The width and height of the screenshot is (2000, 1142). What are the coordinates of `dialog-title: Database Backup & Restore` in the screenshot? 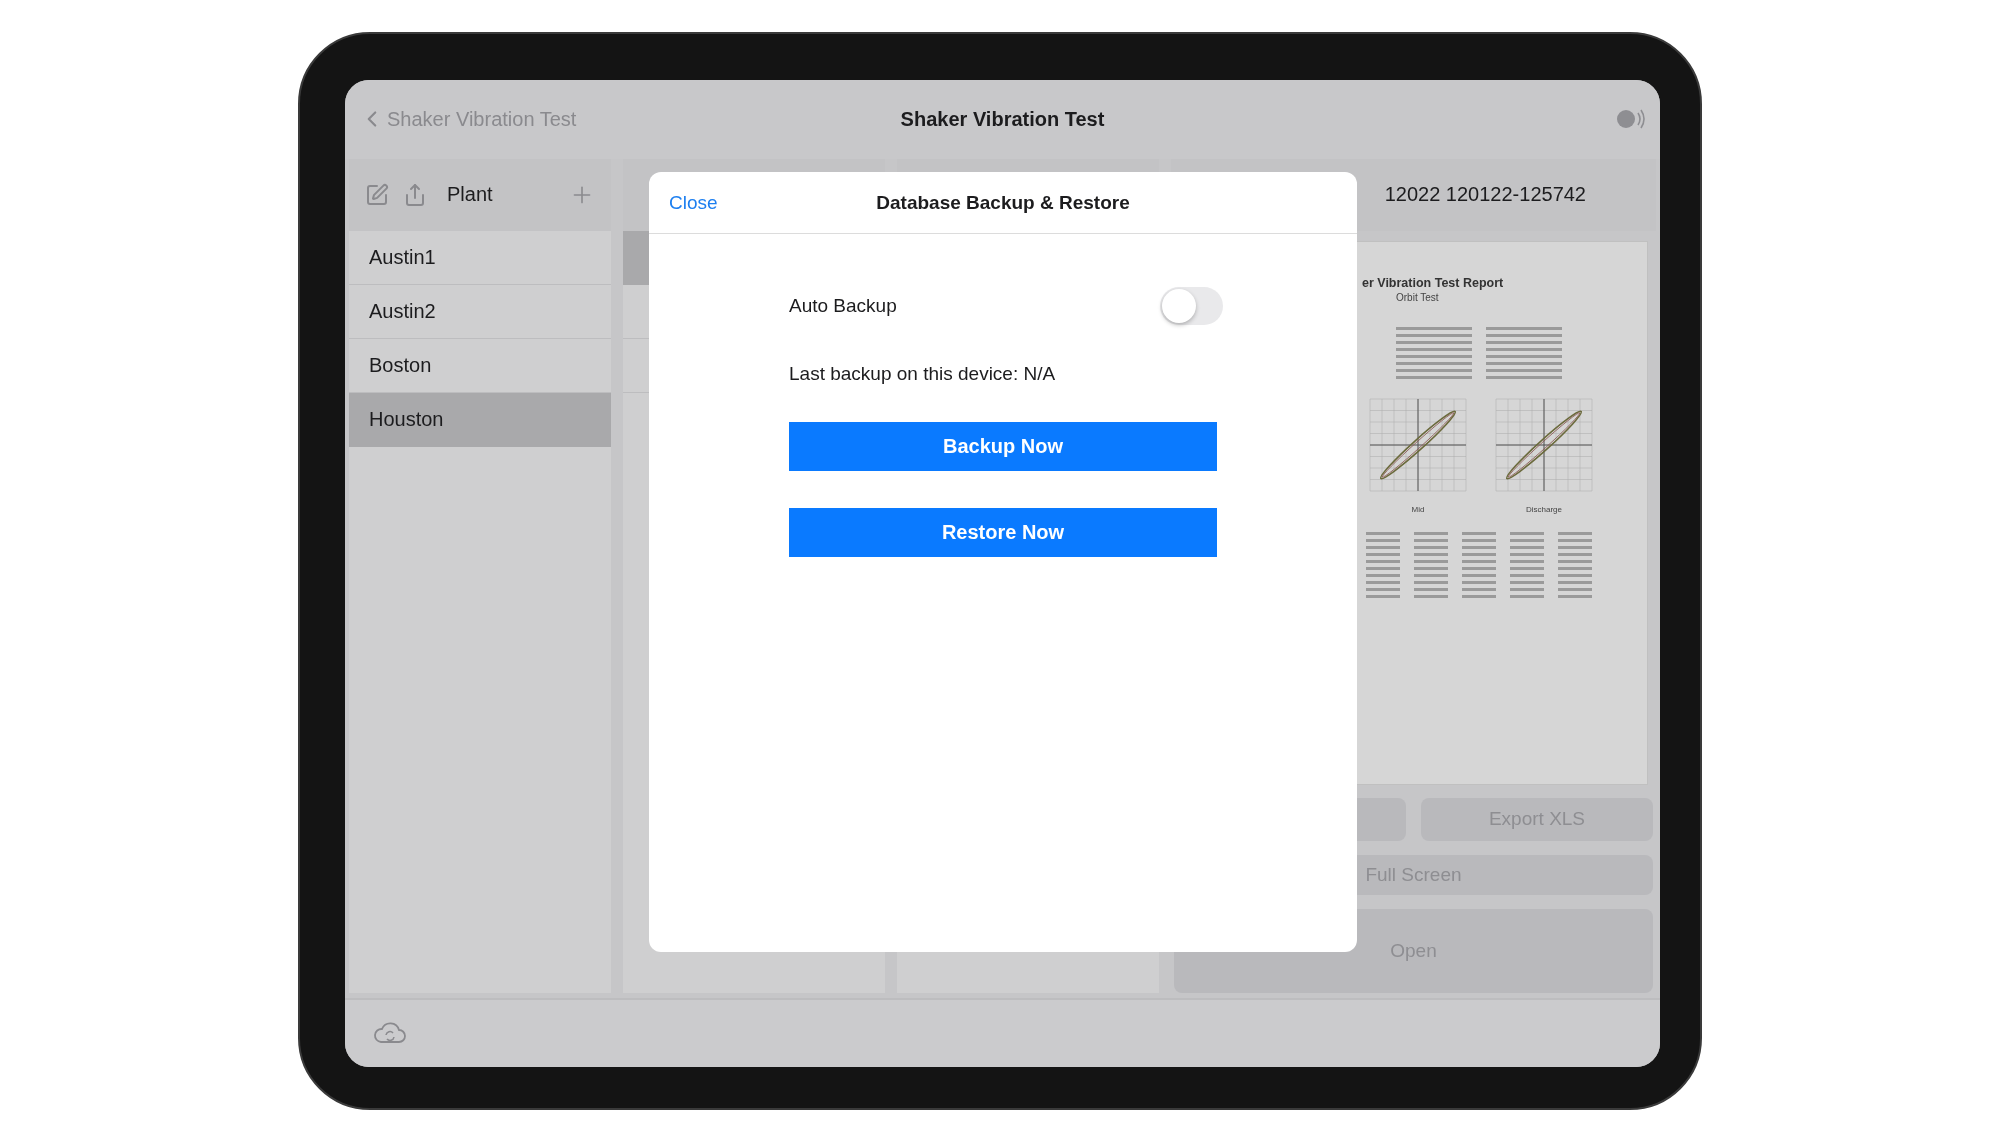 It's located at (1003, 202).